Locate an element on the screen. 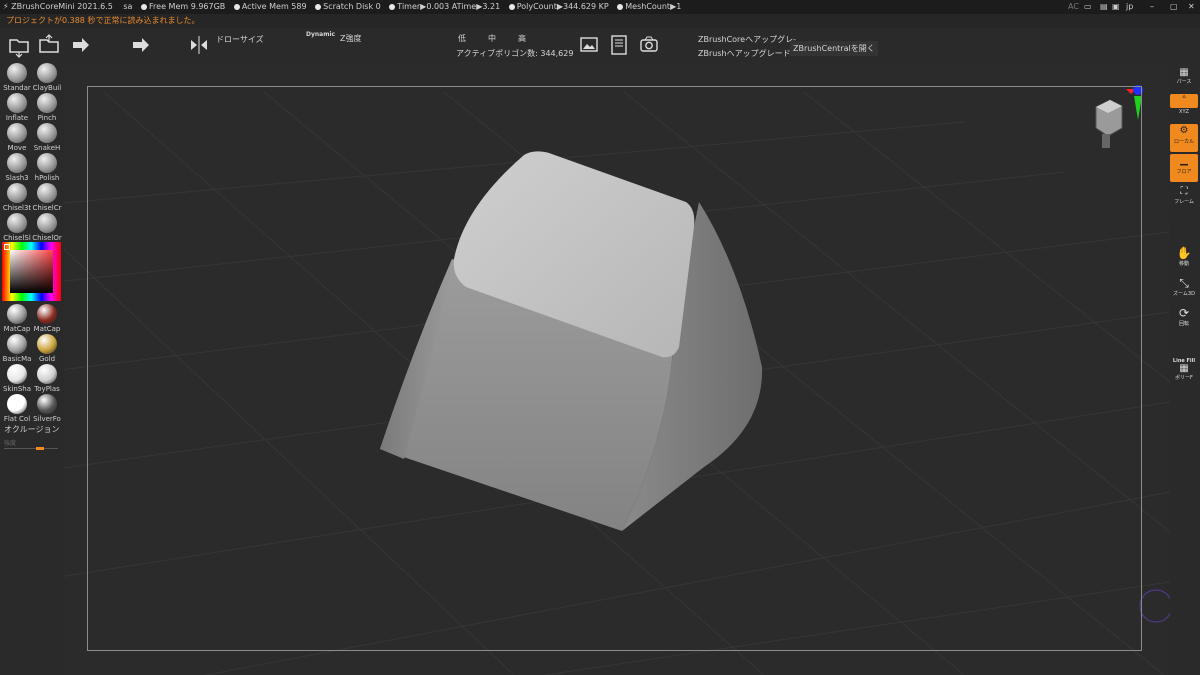  upgrade-core-button: ZBrushCoreへアップグレ- is located at coordinates (747, 39).